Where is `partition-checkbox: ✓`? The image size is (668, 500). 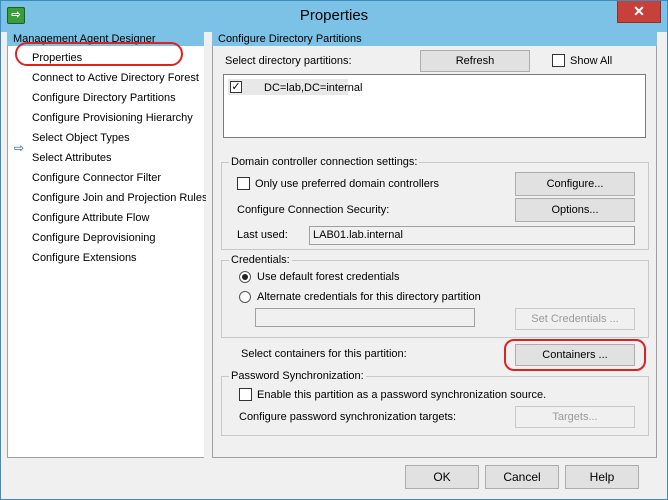
partition-checkbox: ✓ is located at coordinates (236, 87).